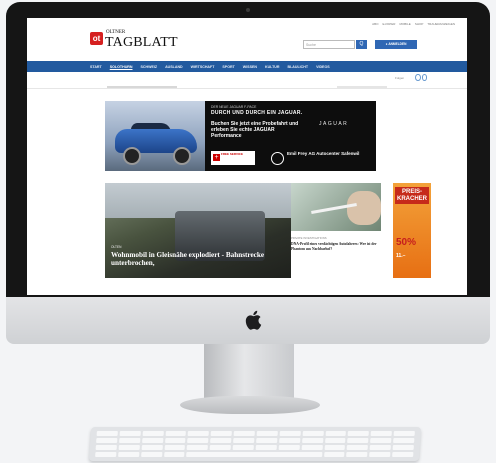 This screenshot has width=496, height=463. What do you see at coordinates (336, 207) in the screenshot?
I see `secondary-article-image` at bounding box center [336, 207].